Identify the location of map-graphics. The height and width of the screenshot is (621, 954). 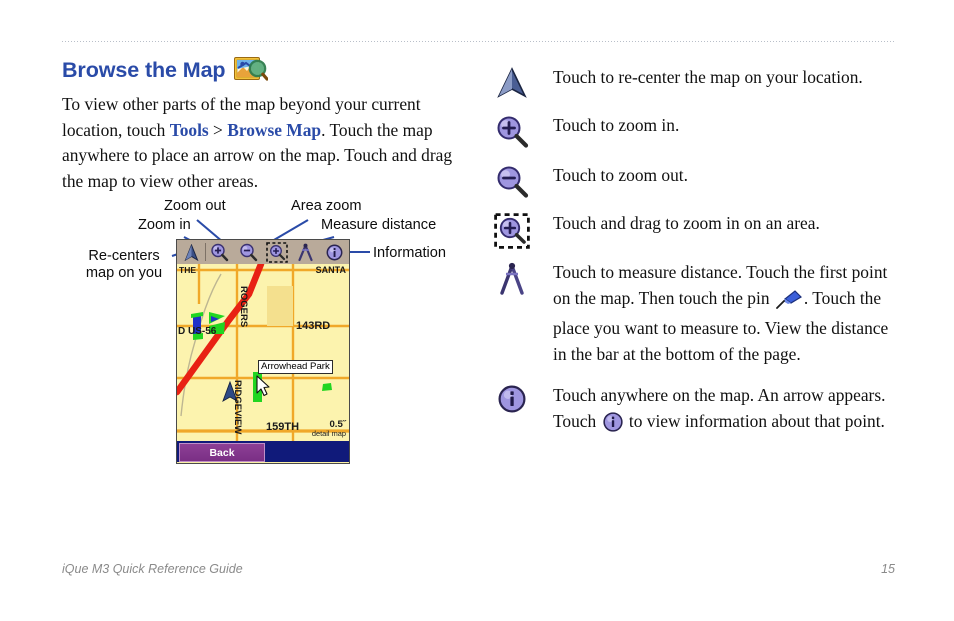
(263, 352).